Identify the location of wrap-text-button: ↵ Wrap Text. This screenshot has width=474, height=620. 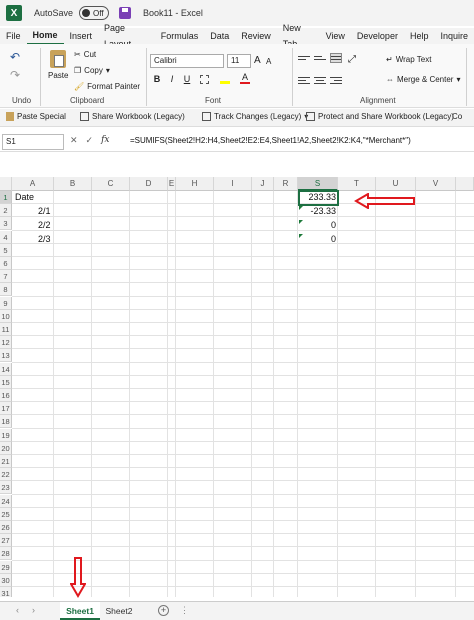
(408, 59).